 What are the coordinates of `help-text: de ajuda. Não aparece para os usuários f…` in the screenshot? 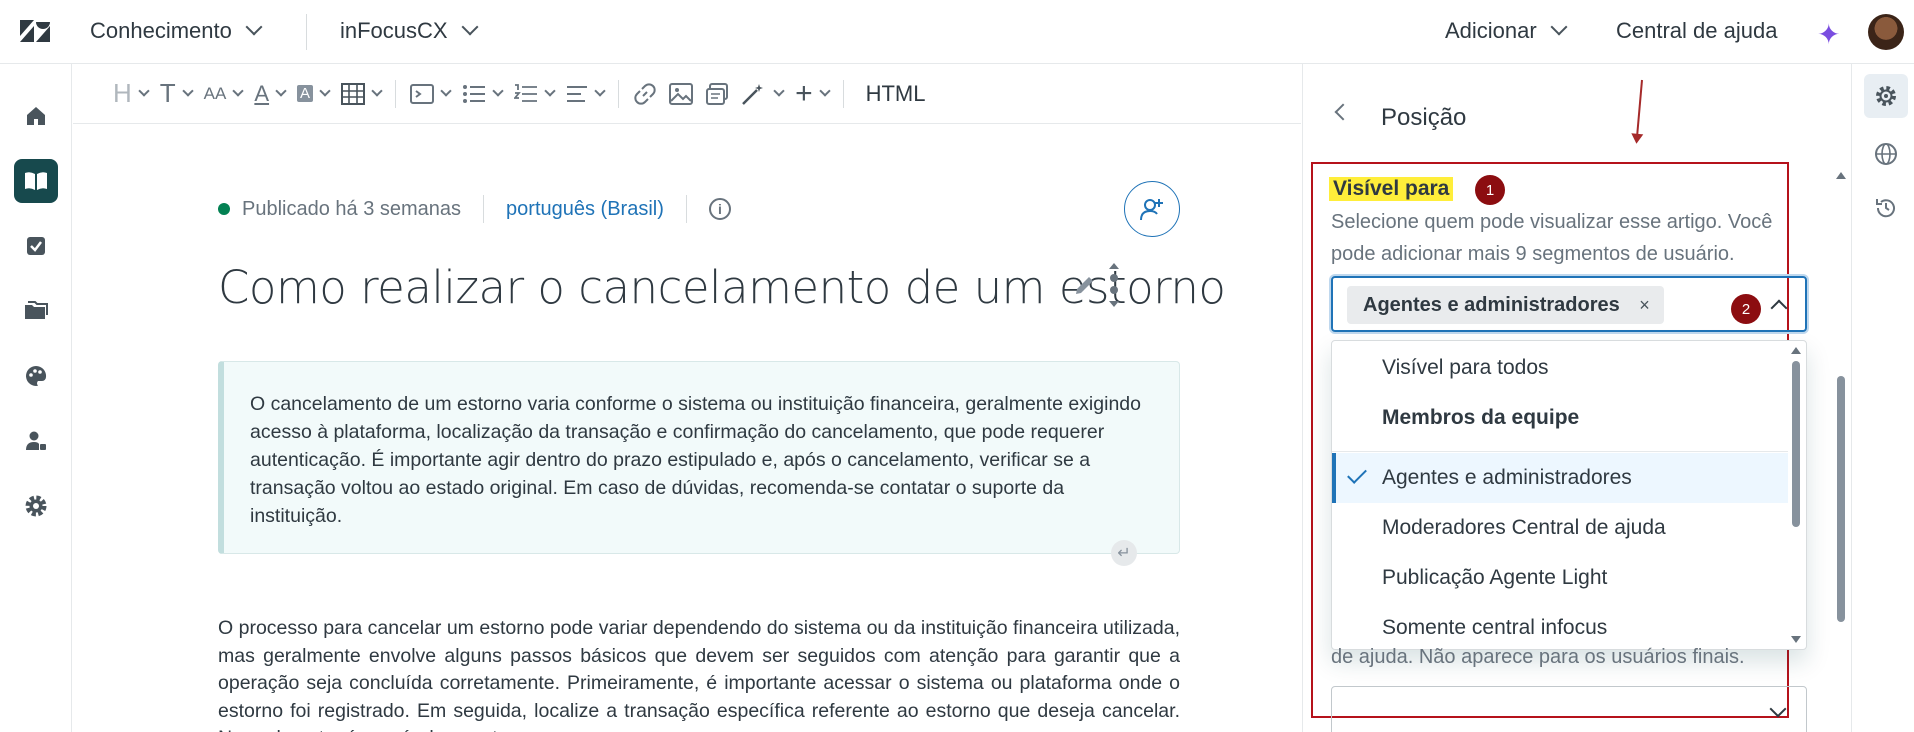 It's located at (1538, 657).